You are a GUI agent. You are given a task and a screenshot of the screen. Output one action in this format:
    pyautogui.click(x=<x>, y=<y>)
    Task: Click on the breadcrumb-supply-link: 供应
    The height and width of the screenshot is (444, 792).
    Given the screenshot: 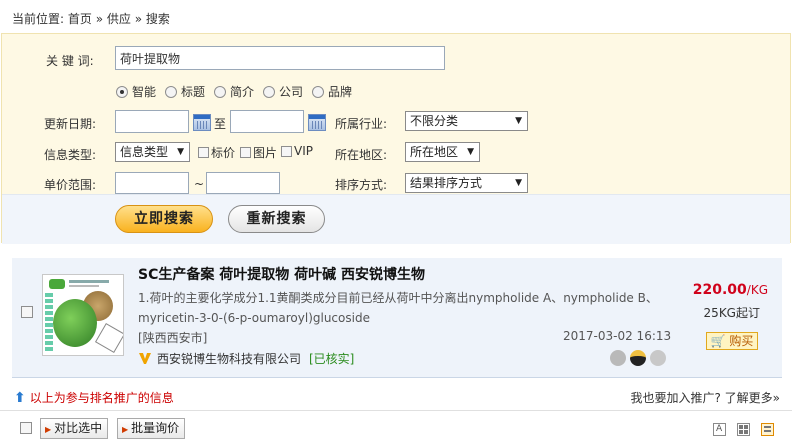 What is the action you would take?
    pyautogui.click(x=119, y=19)
    